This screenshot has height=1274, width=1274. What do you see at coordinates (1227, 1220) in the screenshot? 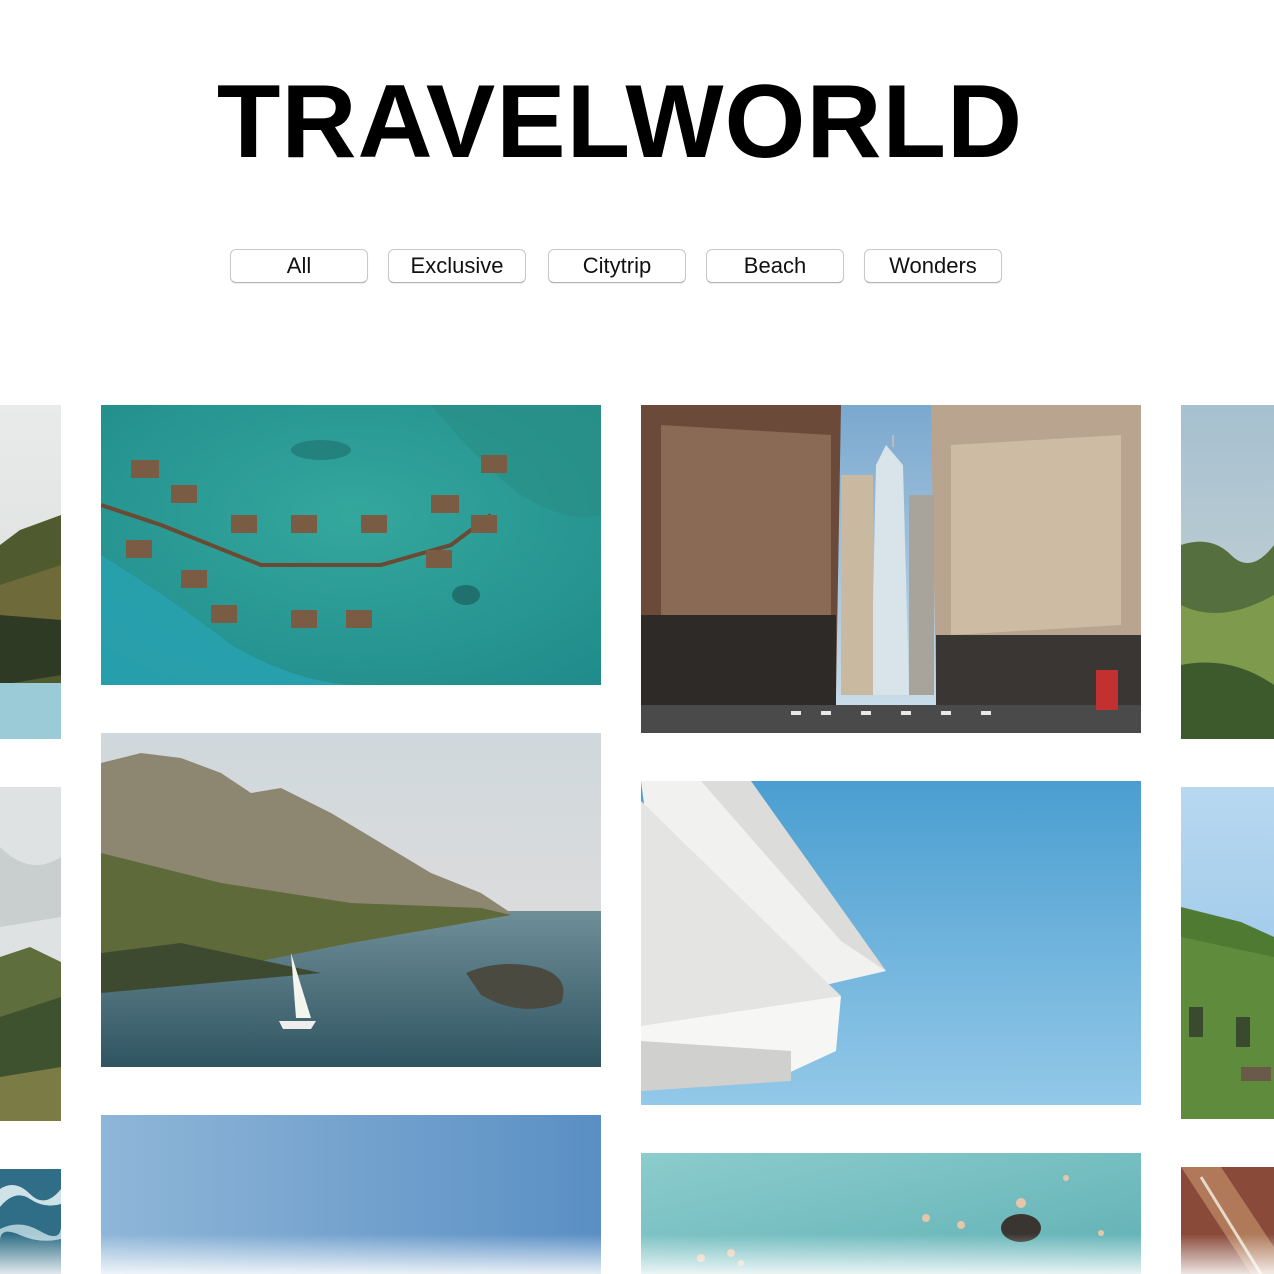
I see `photo-red-cliff-partial` at bounding box center [1227, 1220].